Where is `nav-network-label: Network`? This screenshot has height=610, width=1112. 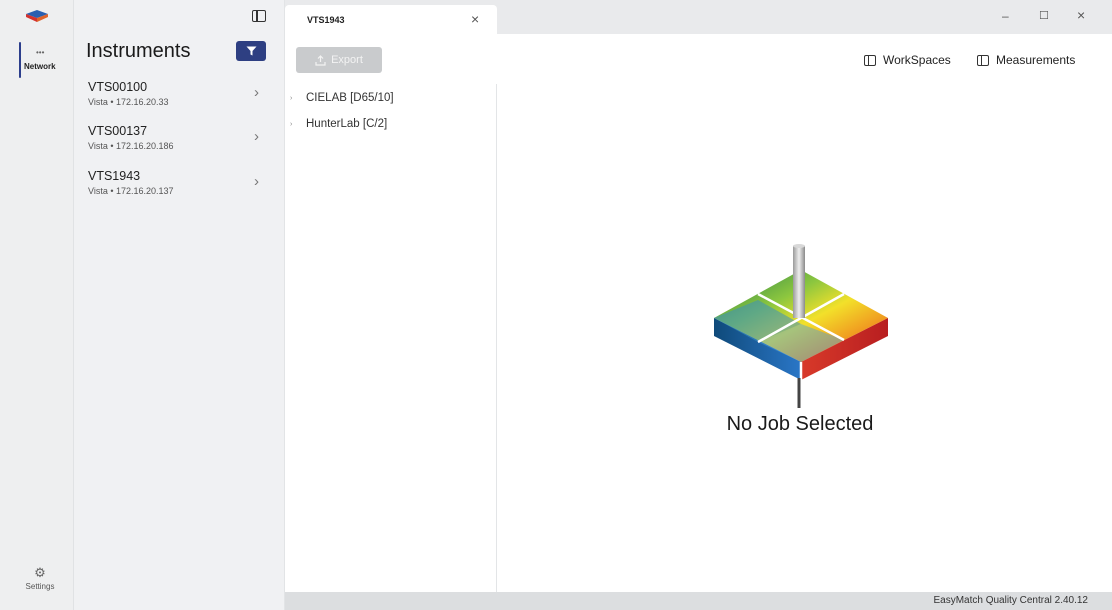
nav-network-label: Network is located at coordinates (40, 66).